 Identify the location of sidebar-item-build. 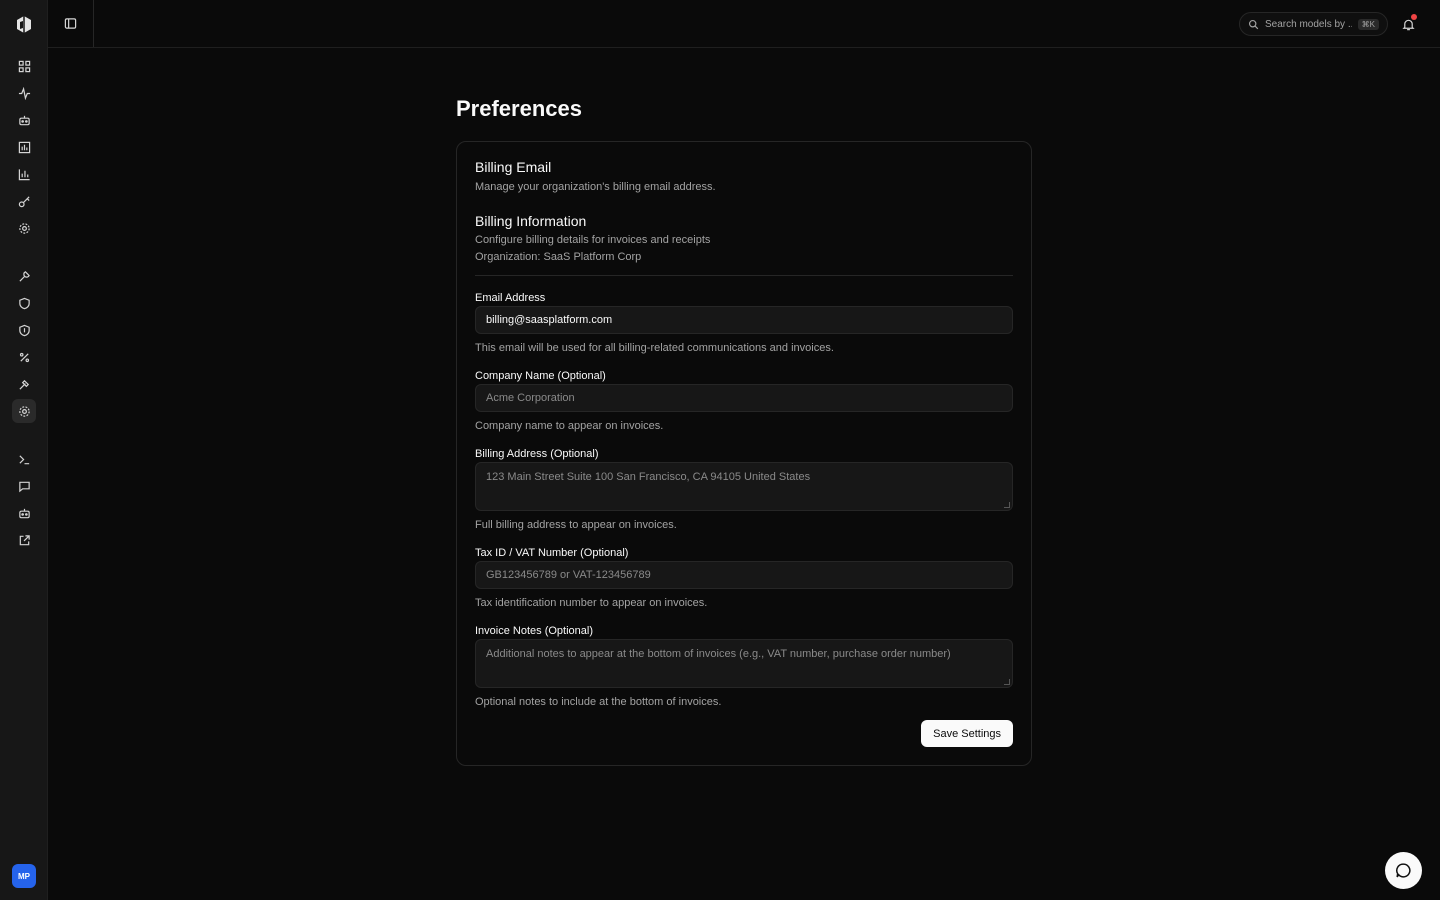
(24, 384).